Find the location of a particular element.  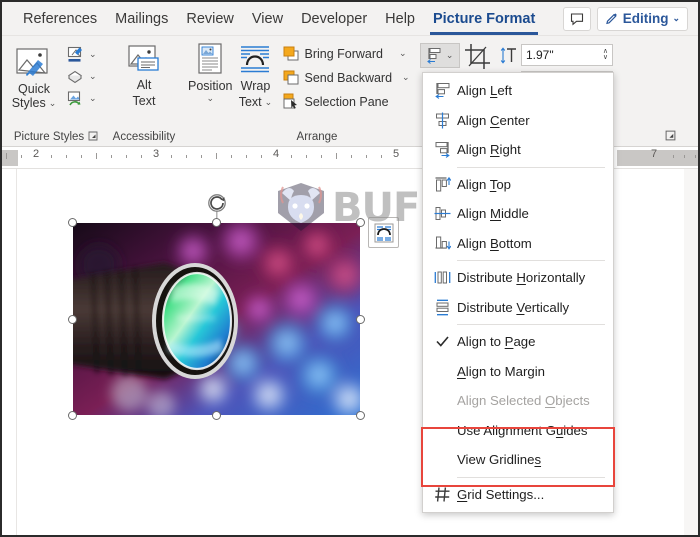

selection-pane-button: Selection Pane is located at coordinates (345, 101).